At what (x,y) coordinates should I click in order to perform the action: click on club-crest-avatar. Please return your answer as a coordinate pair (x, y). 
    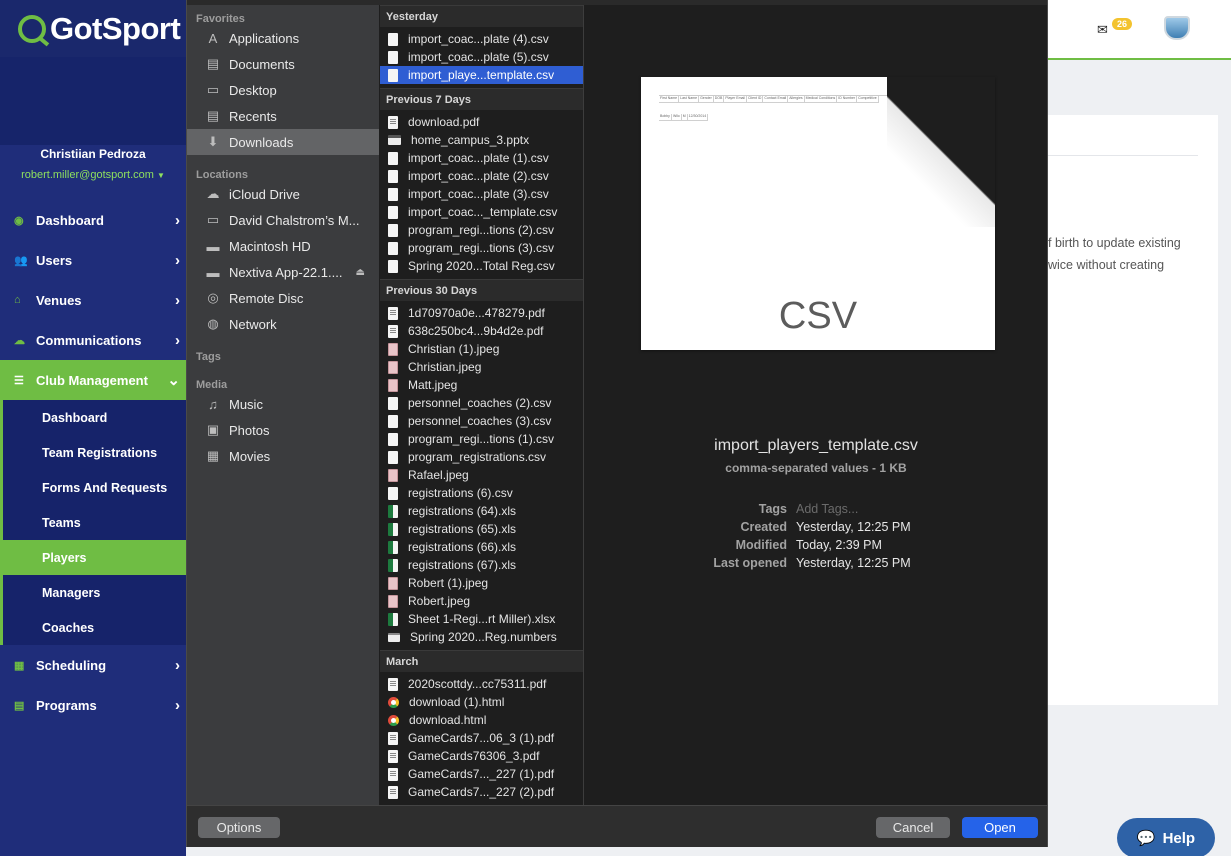
    Looking at the image, I should click on (1177, 28).